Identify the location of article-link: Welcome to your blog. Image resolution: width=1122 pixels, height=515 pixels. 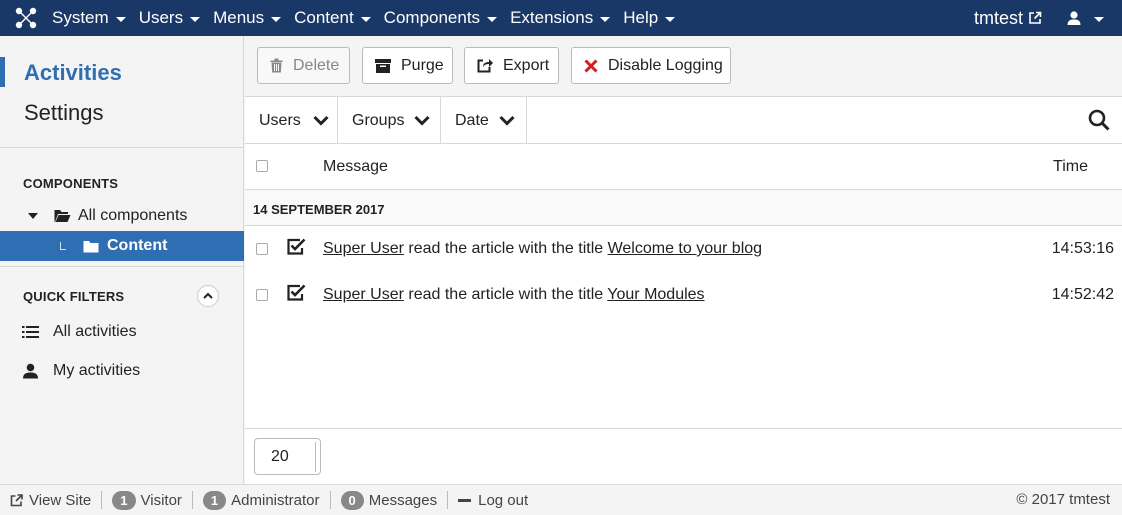
(685, 248).